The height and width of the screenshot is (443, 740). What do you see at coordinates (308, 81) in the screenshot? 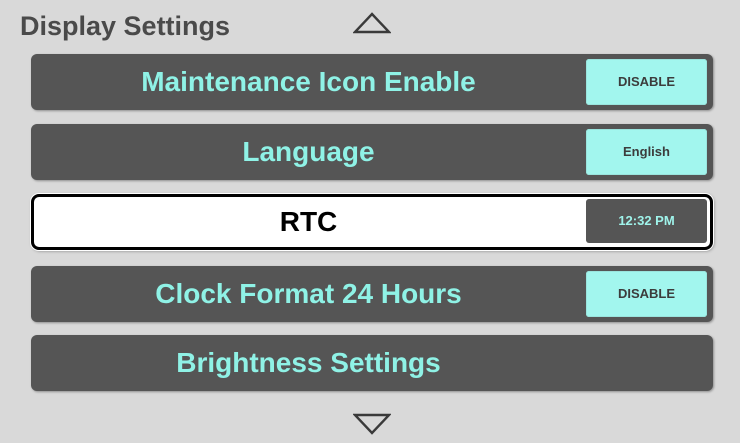
I see `setting-label: Maintenance Icon Enable` at bounding box center [308, 81].